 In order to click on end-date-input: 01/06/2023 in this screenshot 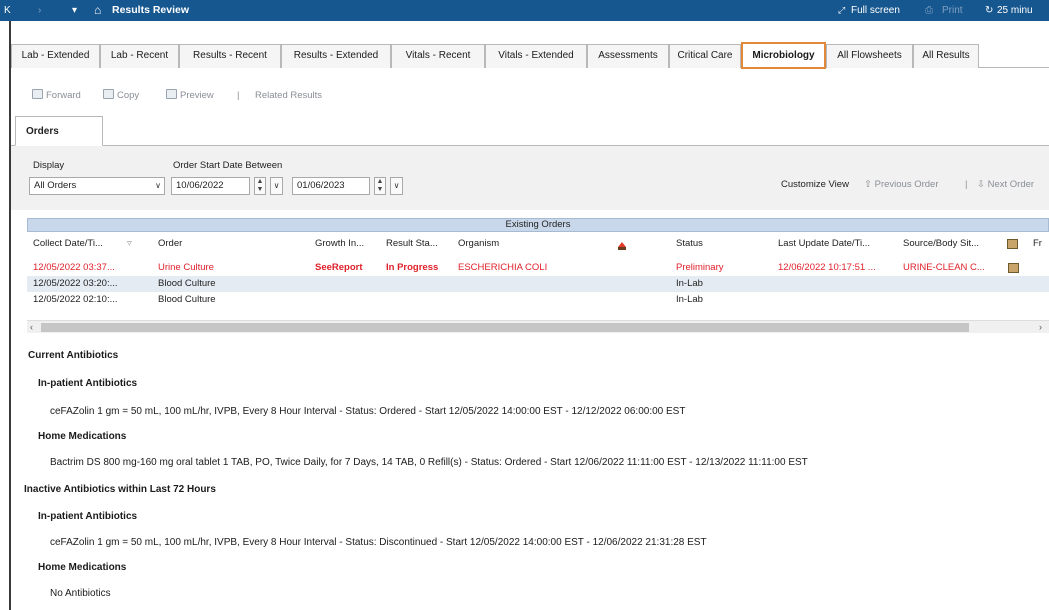, I will do `click(331, 186)`.